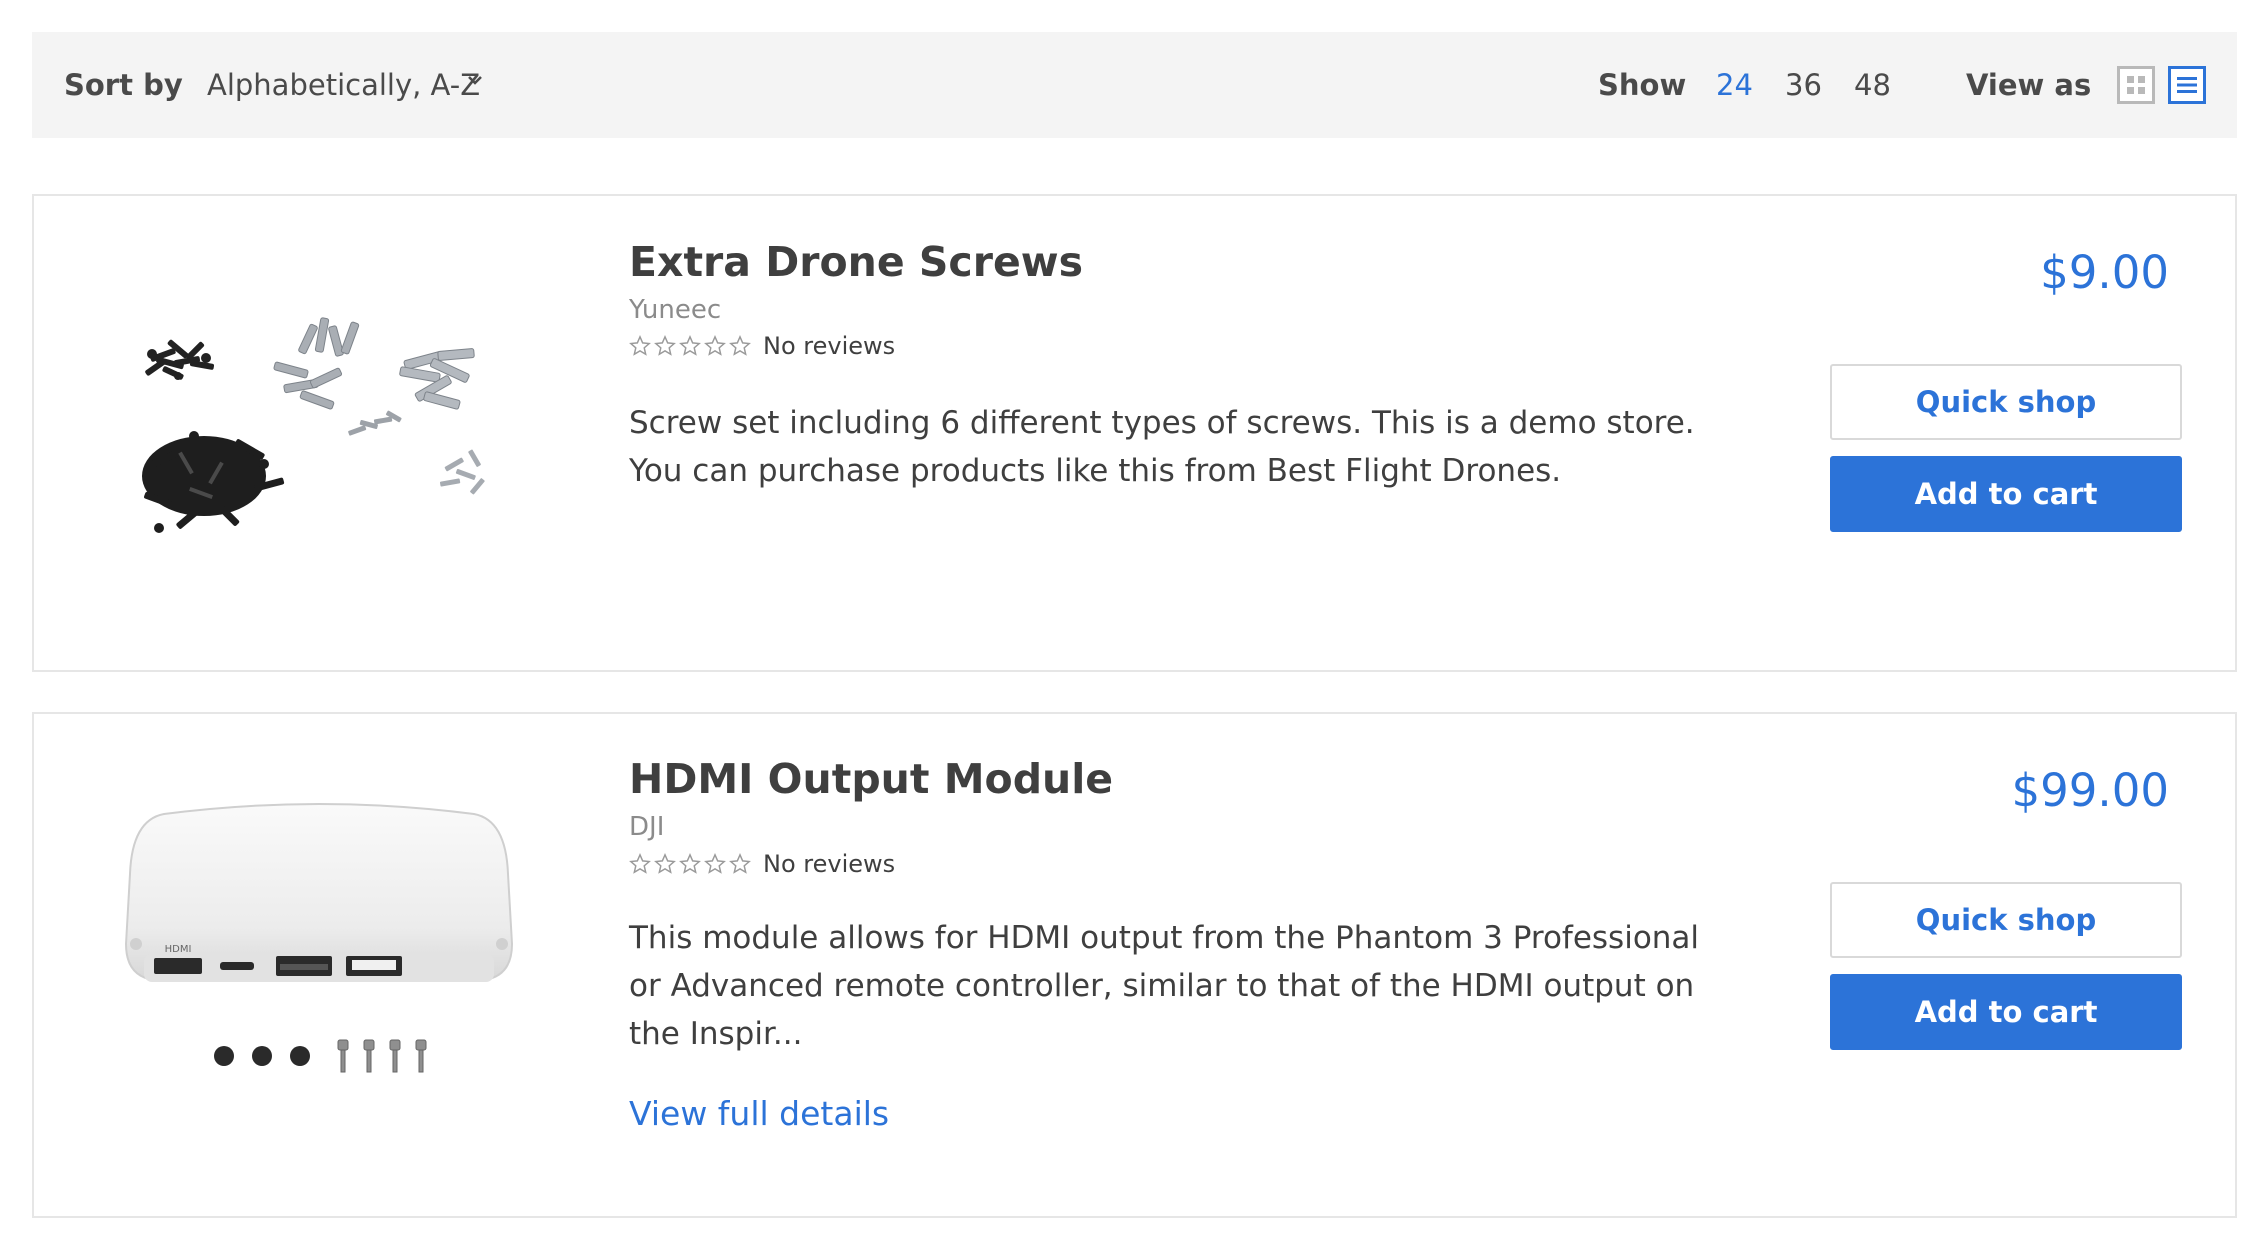 Image resolution: width=2266 pixels, height=1243 pixels. What do you see at coordinates (871, 779) in the screenshot?
I see `product-title: HDMI Output Module` at bounding box center [871, 779].